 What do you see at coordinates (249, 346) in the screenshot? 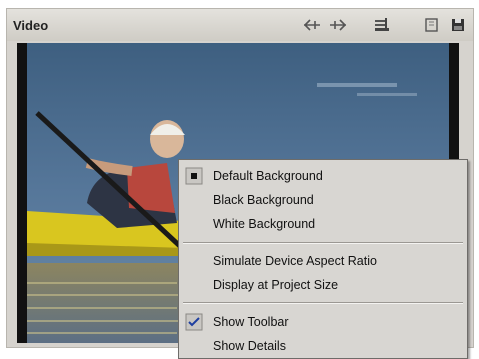
I see `menu-item-label: Show Details` at bounding box center [249, 346].